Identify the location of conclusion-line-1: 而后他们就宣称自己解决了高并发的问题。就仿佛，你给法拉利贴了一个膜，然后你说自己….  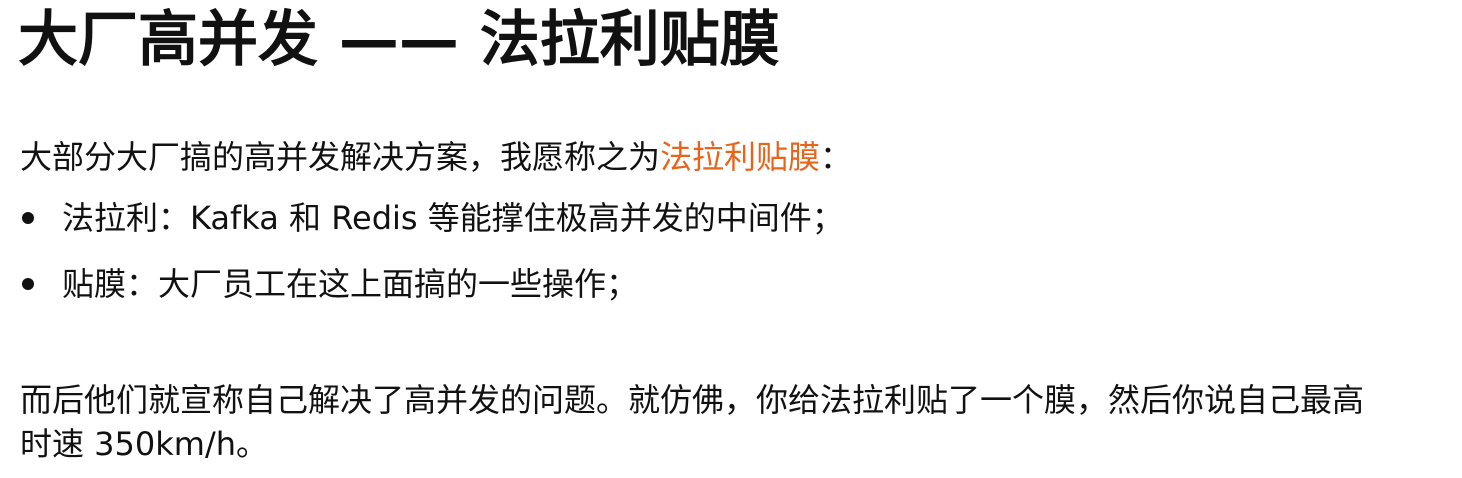
(692, 400).